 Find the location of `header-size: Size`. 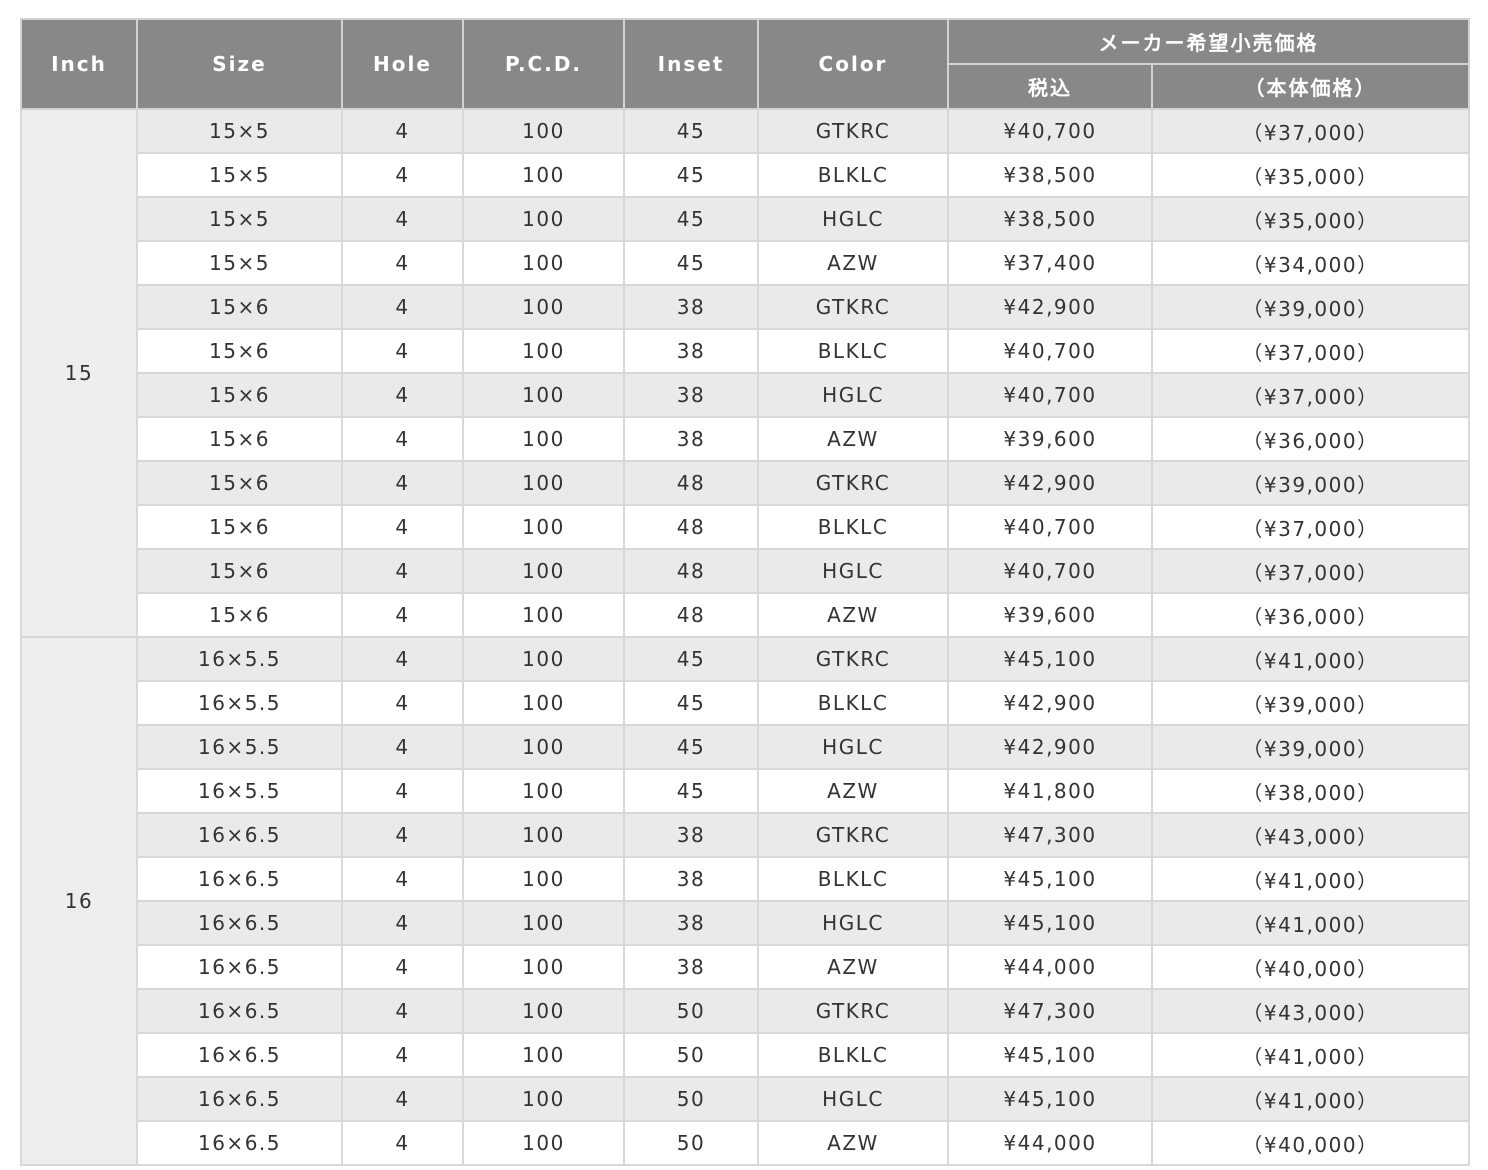

header-size: Size is located at coordinates (239, 64).